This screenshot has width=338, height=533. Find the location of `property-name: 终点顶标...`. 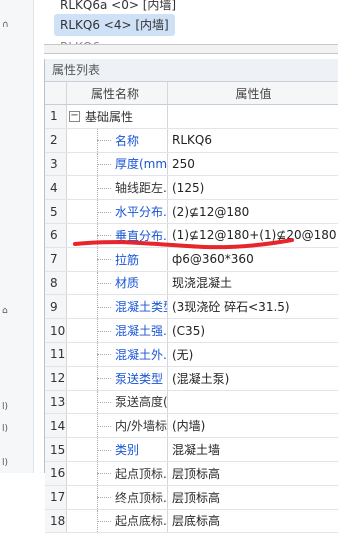

property-name: 终点顶标... is located at coordinates (117, 497).